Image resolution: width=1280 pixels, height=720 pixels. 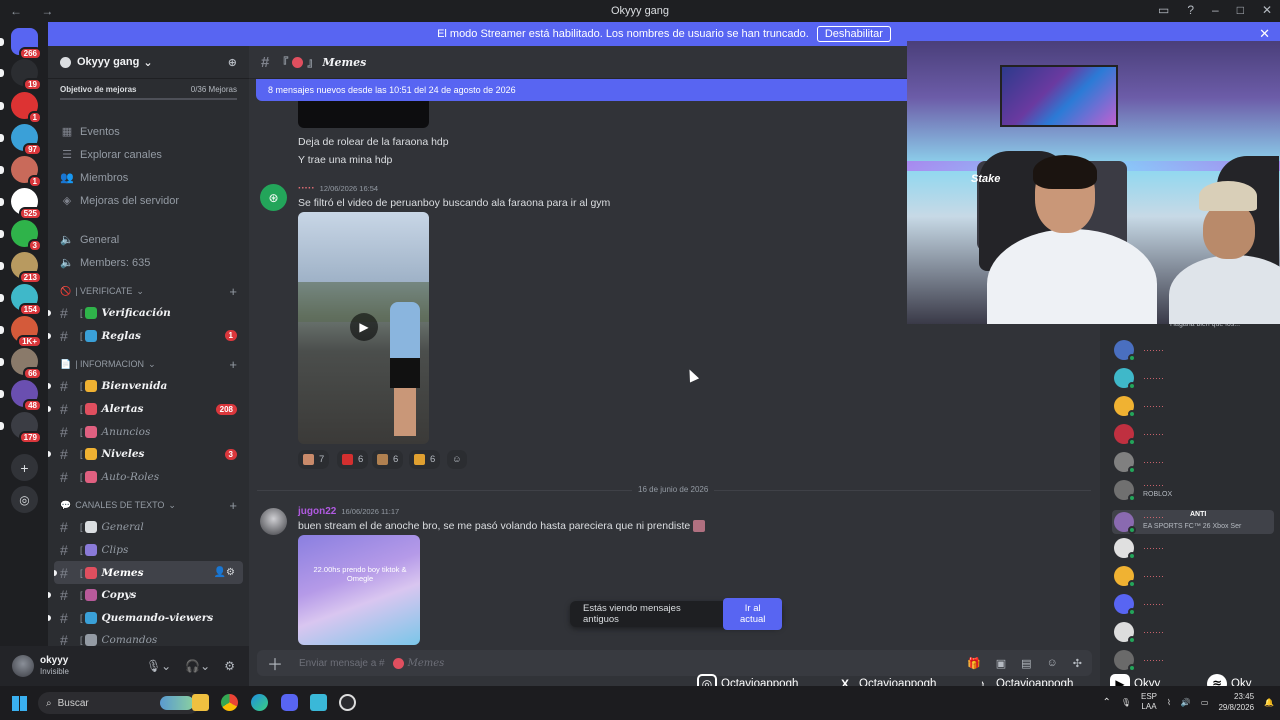 What do you see at coordinates (148, 313) in the screenshot?
I see `channel-verificación: # [Verificación` at bounding box center [148, 313].